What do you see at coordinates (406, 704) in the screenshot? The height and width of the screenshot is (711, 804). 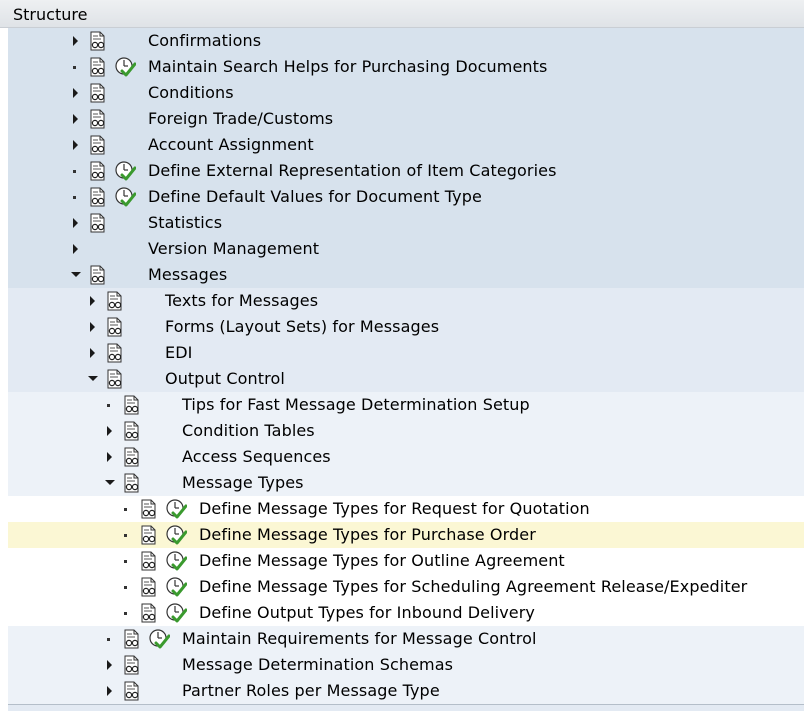 I see `tree-block-separator` at bounding box center [406, 704].